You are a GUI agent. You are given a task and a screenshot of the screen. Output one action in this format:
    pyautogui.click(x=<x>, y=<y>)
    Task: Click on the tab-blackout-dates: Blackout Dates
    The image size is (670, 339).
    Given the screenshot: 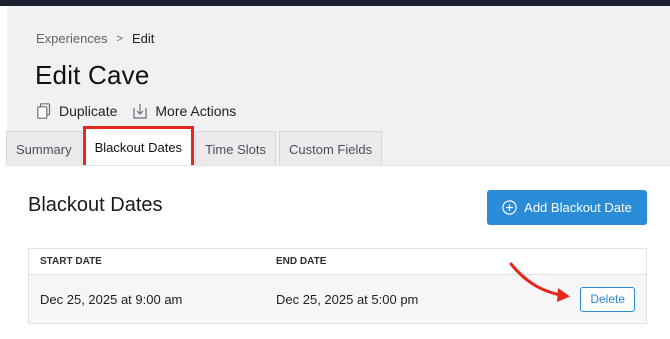 What is the action you would take?
    pyautogui.click(x=138, y=147)
    